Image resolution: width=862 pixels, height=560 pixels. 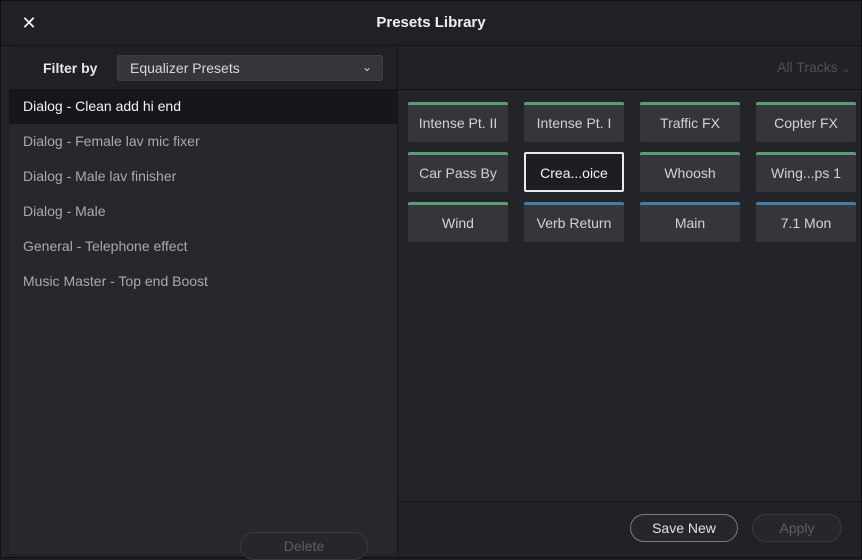 What do you see at coordinates (797, 528) in the screenshot?
I see `apply-button: Apply` at bounding box center [797, 528].